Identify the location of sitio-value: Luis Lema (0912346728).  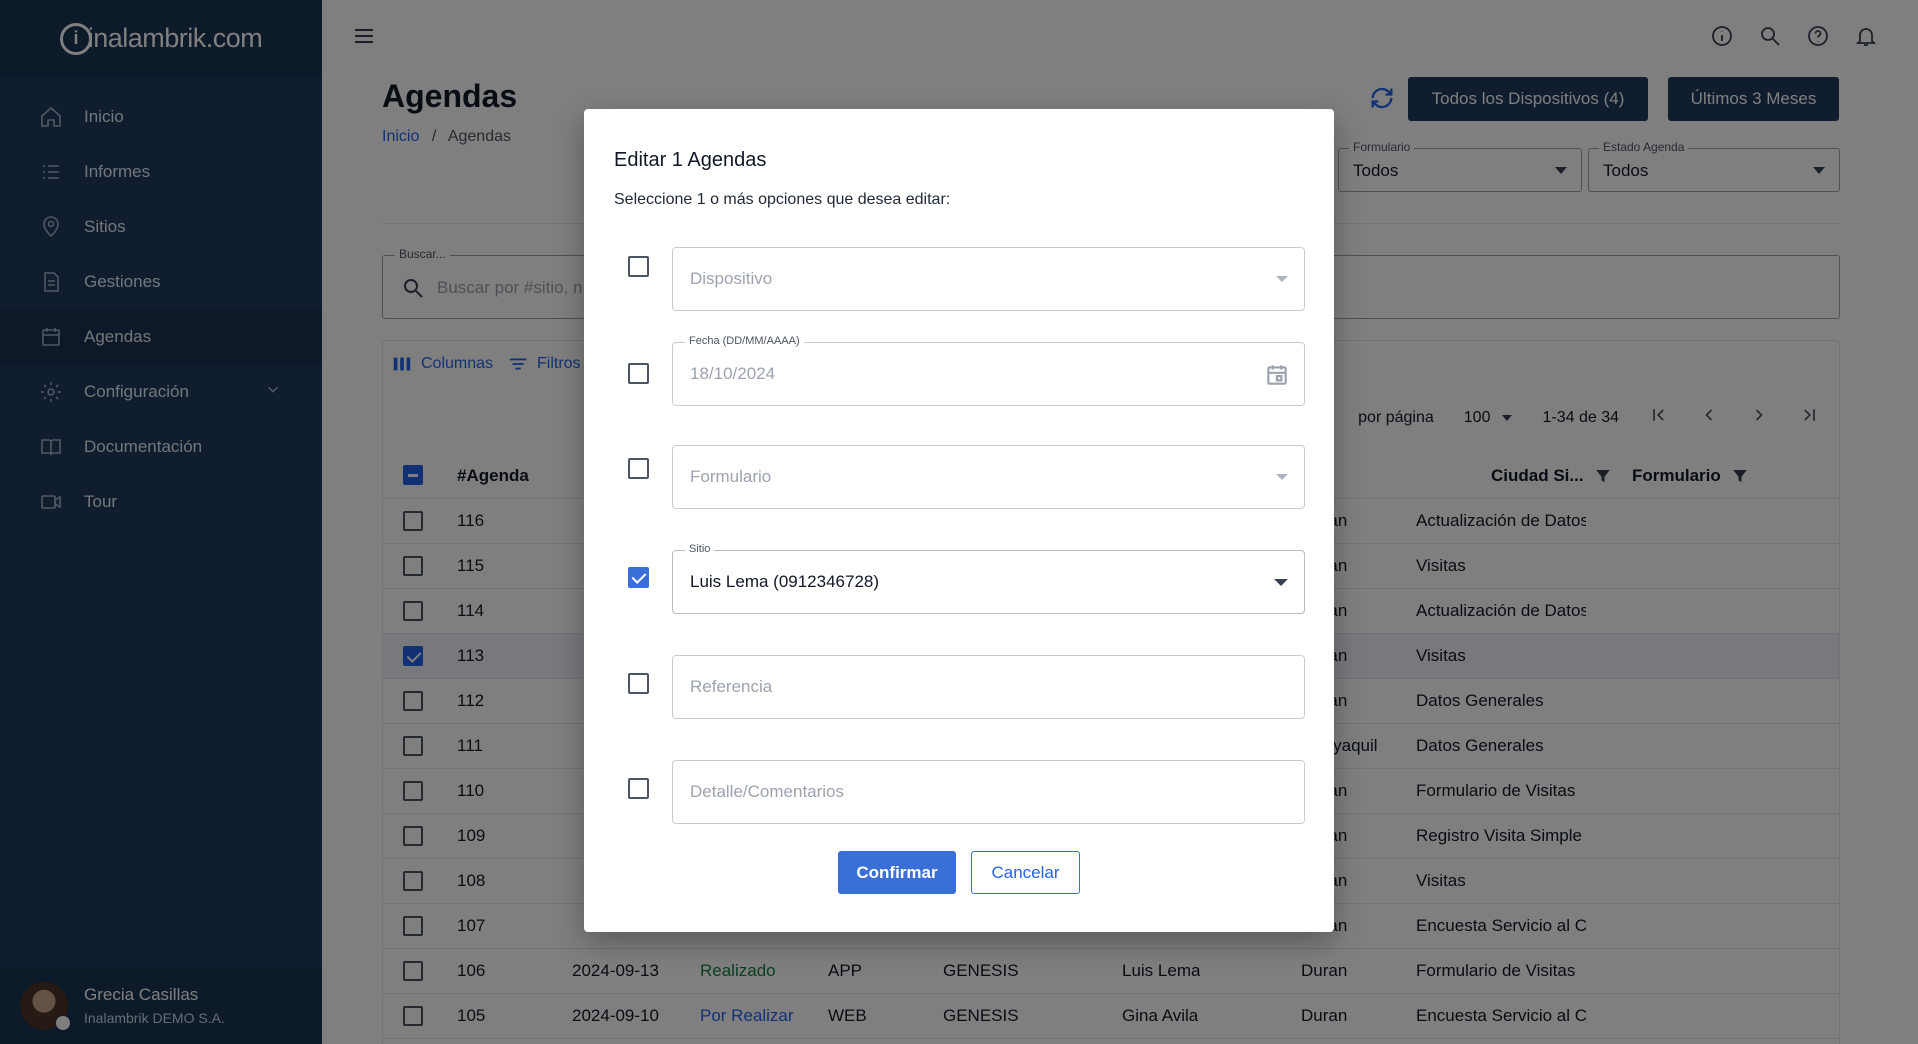
(785, 581).